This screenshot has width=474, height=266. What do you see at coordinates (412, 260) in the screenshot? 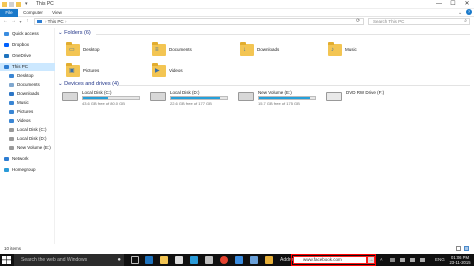
I see `volume-icon` at bounding box center [412, 260].